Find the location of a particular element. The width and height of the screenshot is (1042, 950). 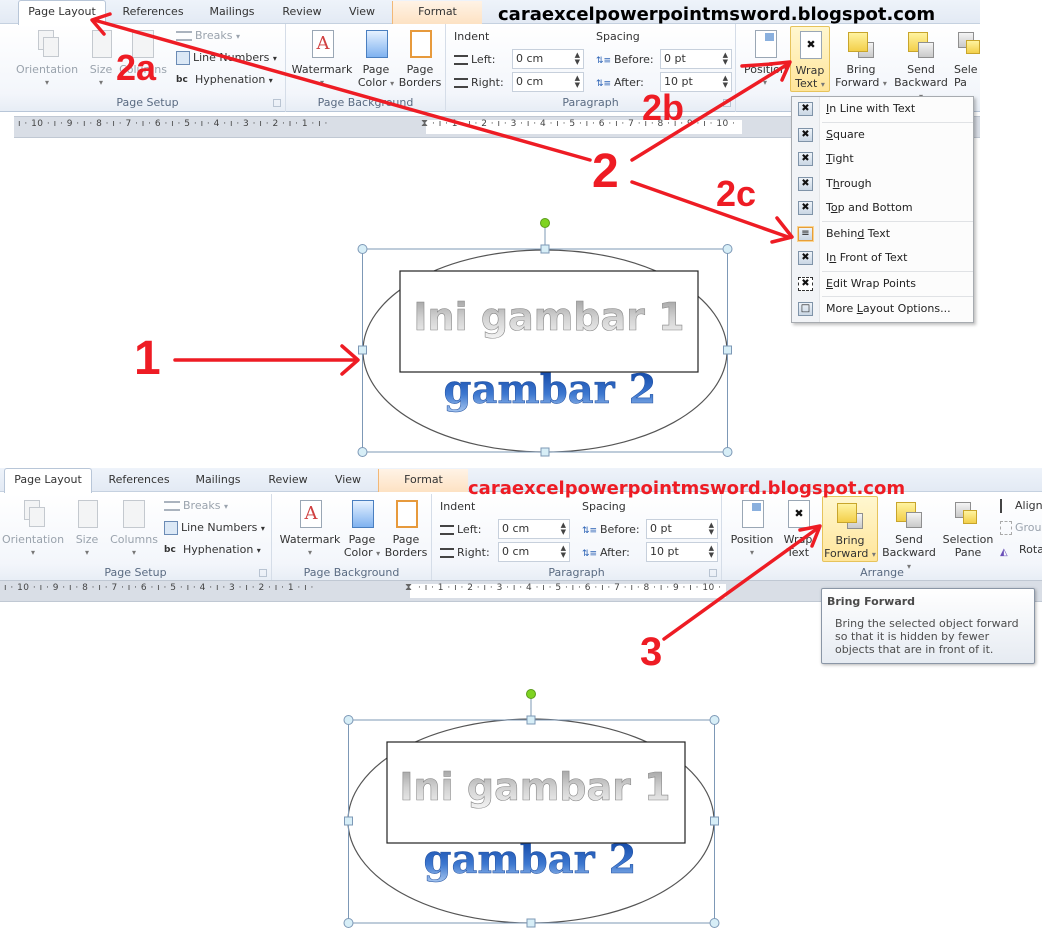

hyphenation-icon: bc is located at coordinates (170, 550).